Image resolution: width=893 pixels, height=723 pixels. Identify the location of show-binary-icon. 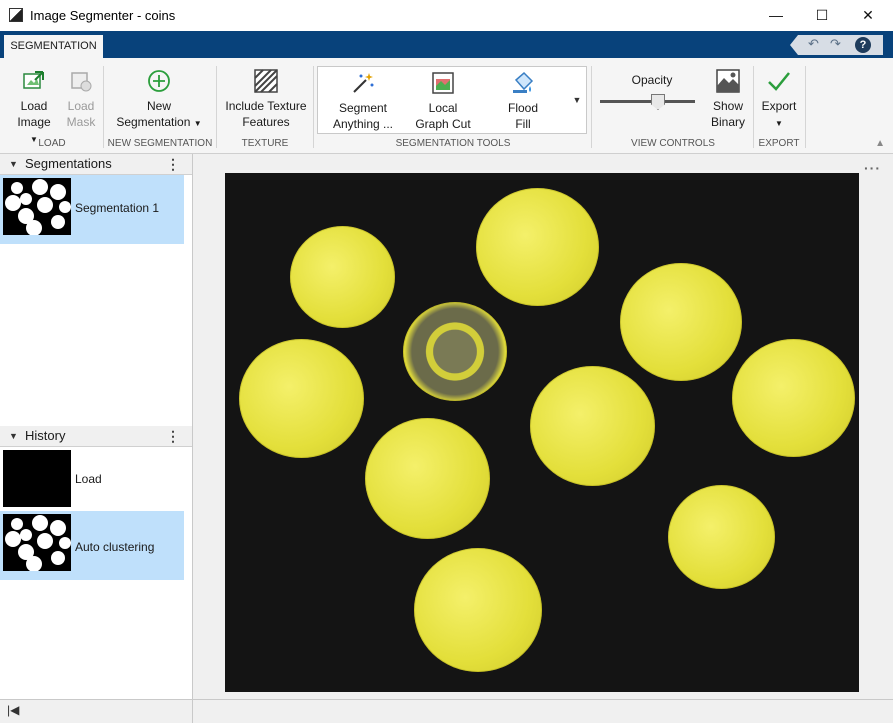
(728, 81).